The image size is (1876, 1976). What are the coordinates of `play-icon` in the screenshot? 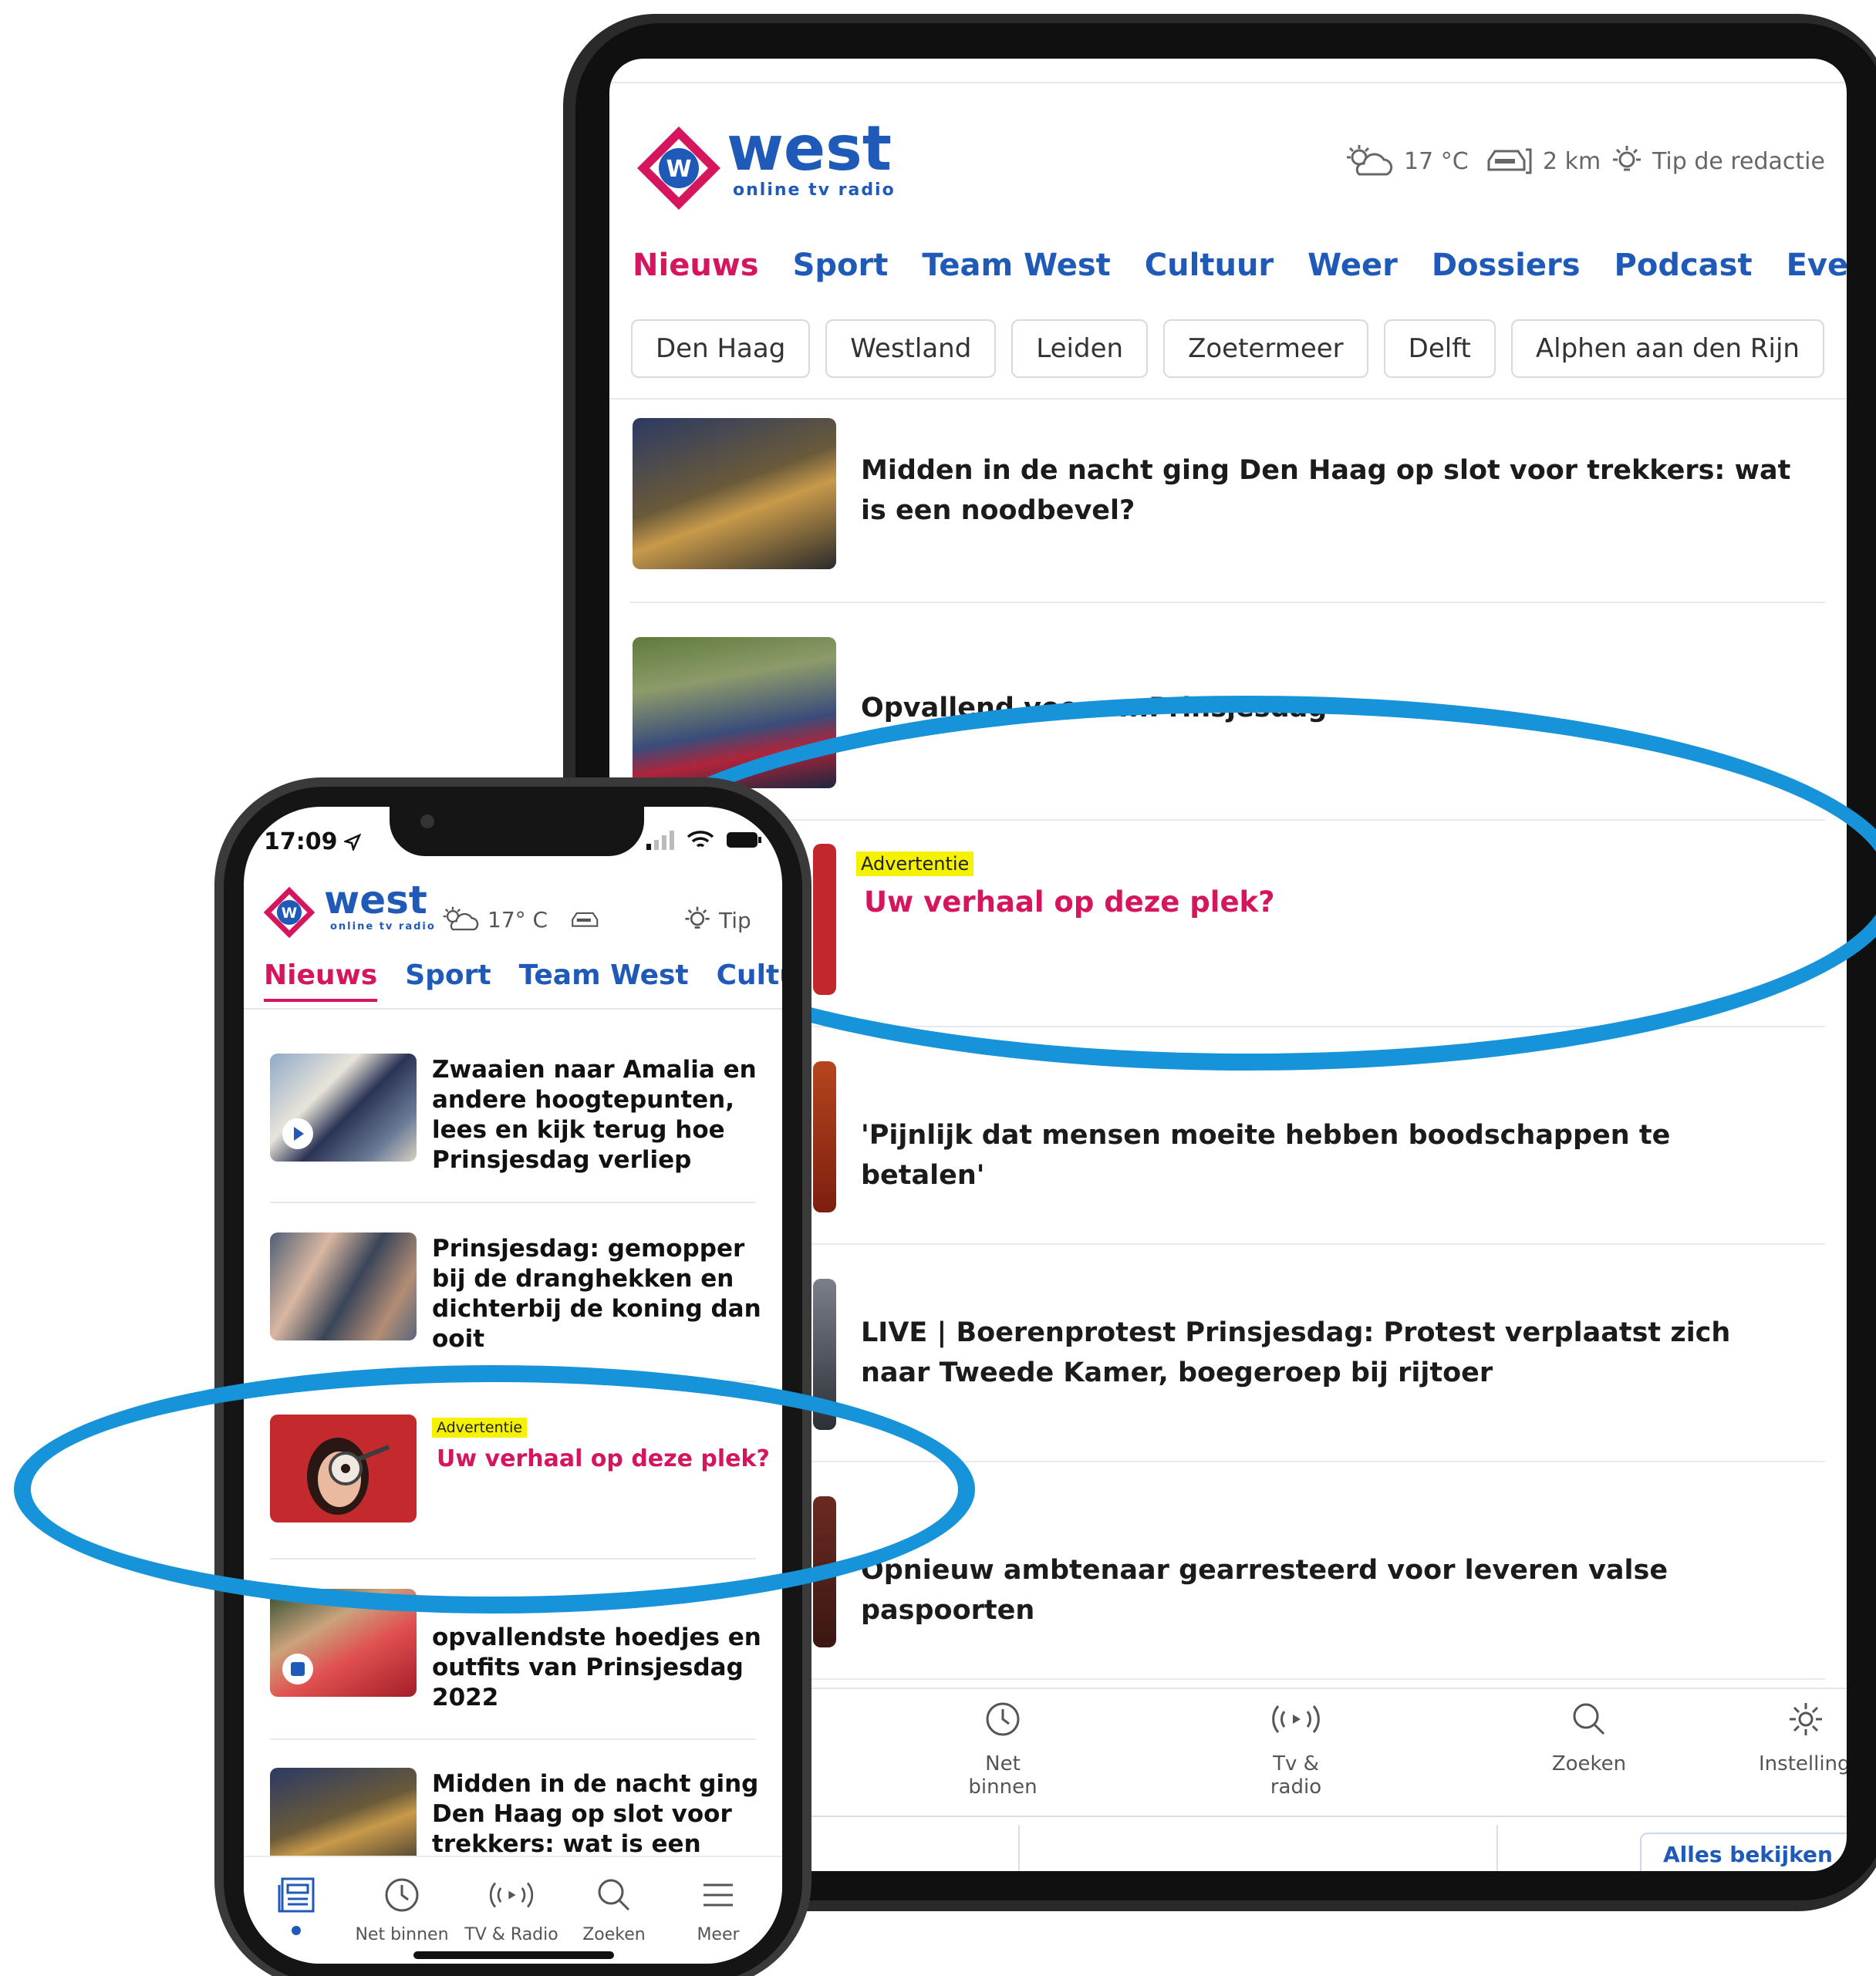 It's located at (298, 1133).